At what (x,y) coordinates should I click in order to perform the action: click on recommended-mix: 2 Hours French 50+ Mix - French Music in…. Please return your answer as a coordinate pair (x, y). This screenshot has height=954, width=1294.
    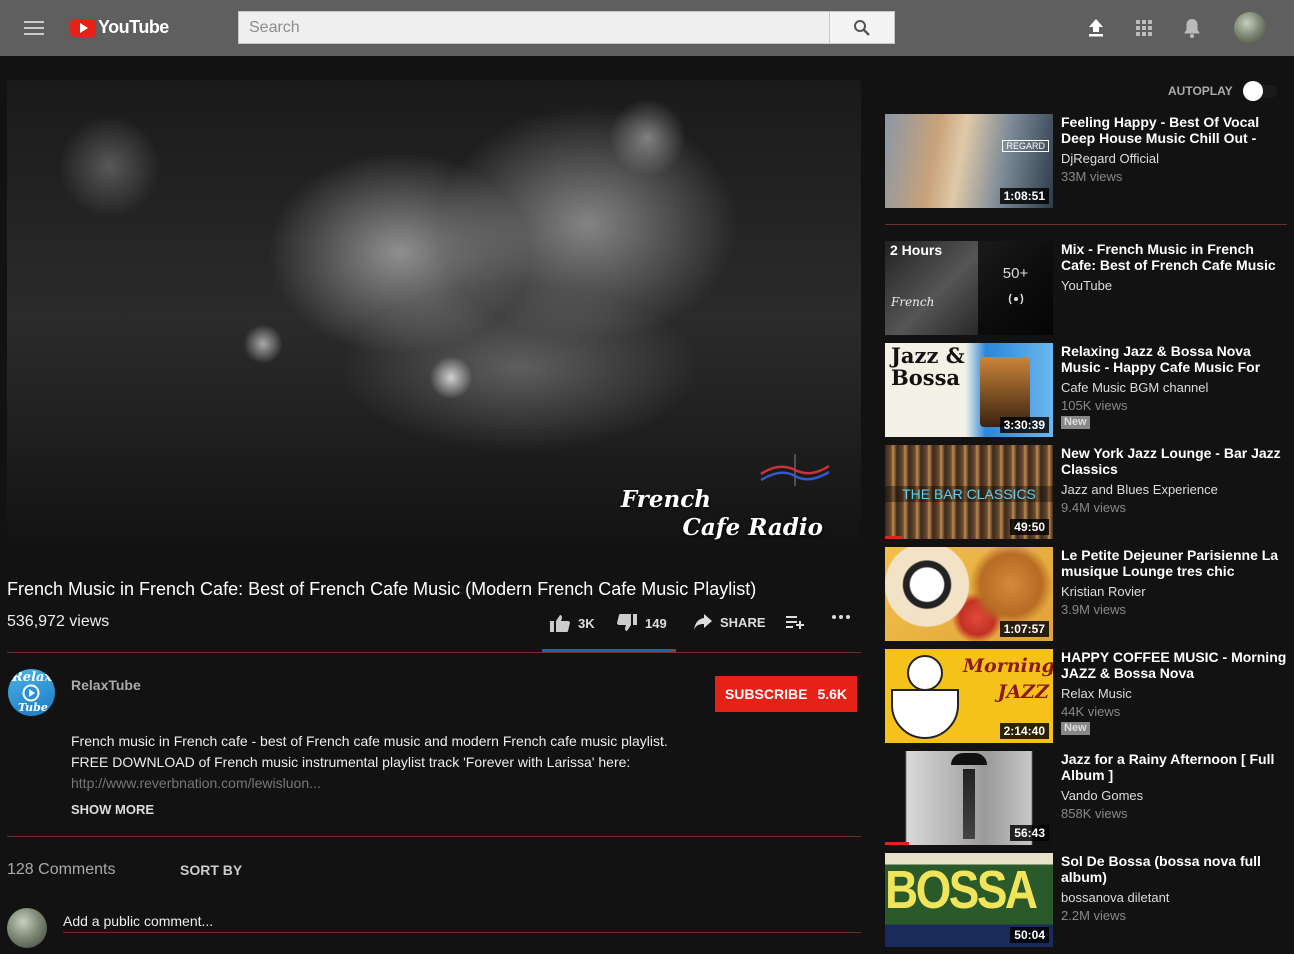
    Looking at the image, I should click on (1085, 288).